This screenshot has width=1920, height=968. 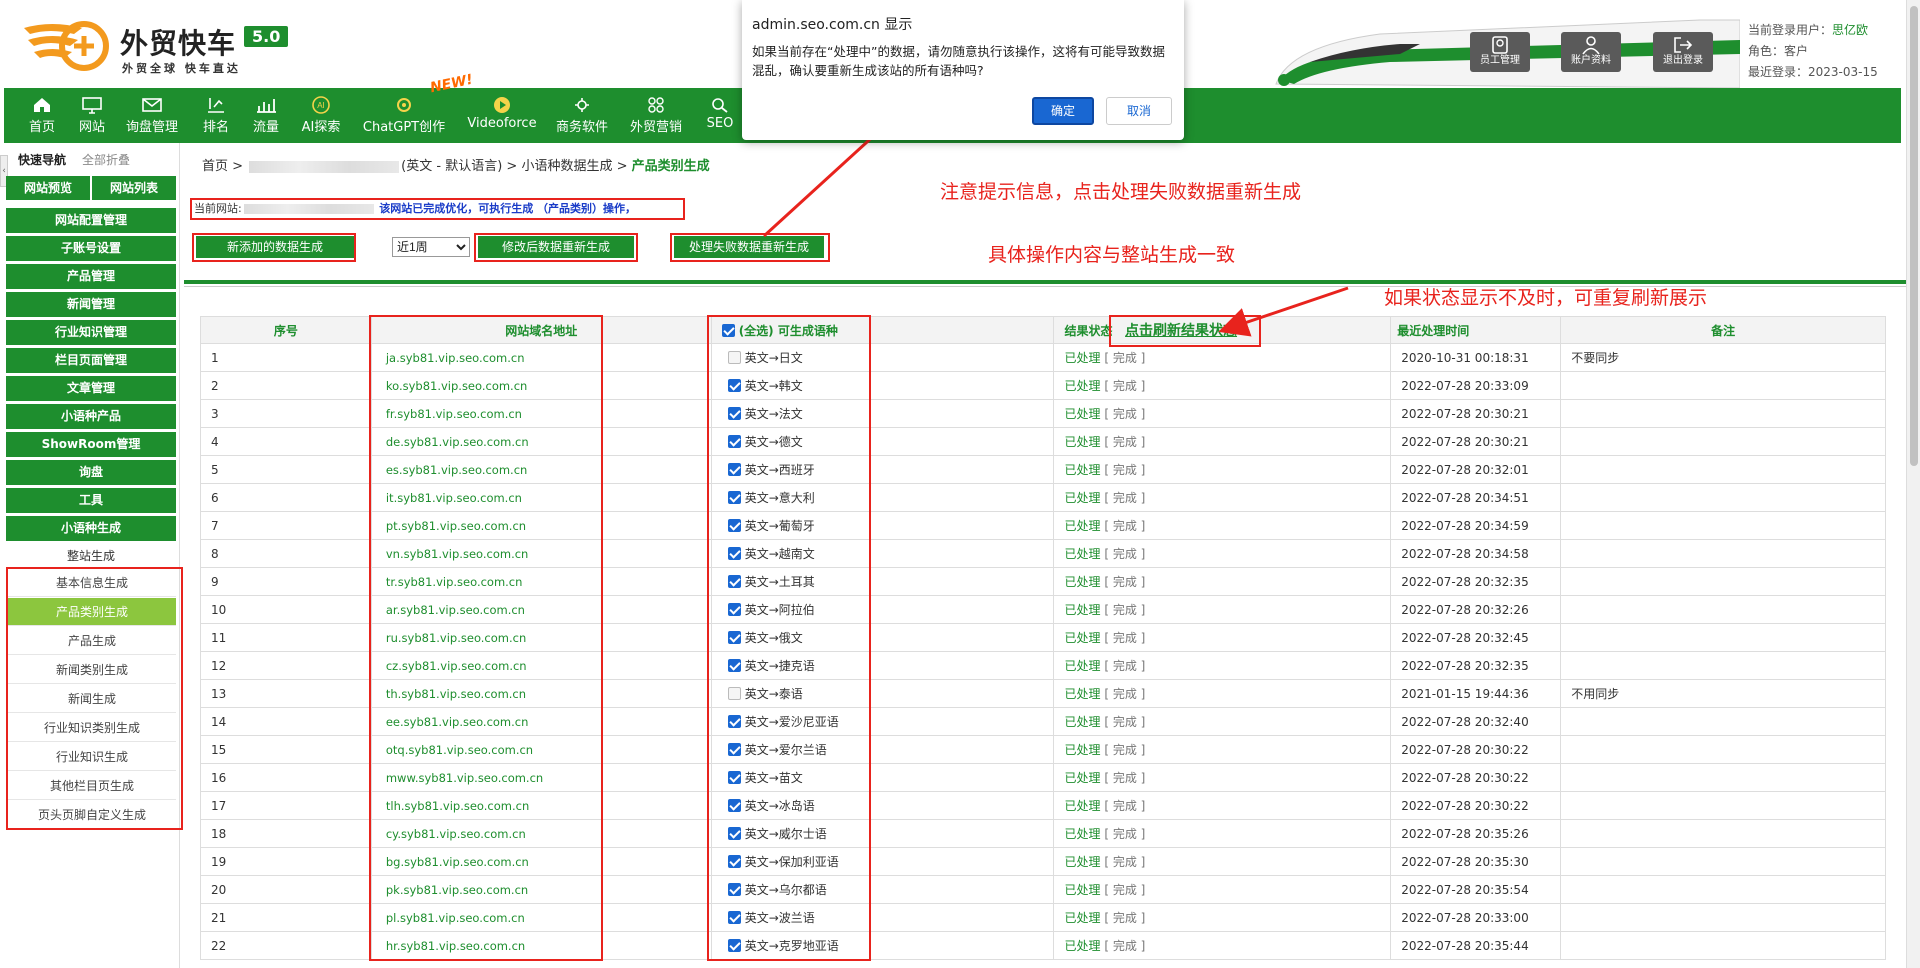 What do you see at coordinates (556, 247) in the screenshot?
I see `annotation-box-btn2` at bounding box center [556, 247].